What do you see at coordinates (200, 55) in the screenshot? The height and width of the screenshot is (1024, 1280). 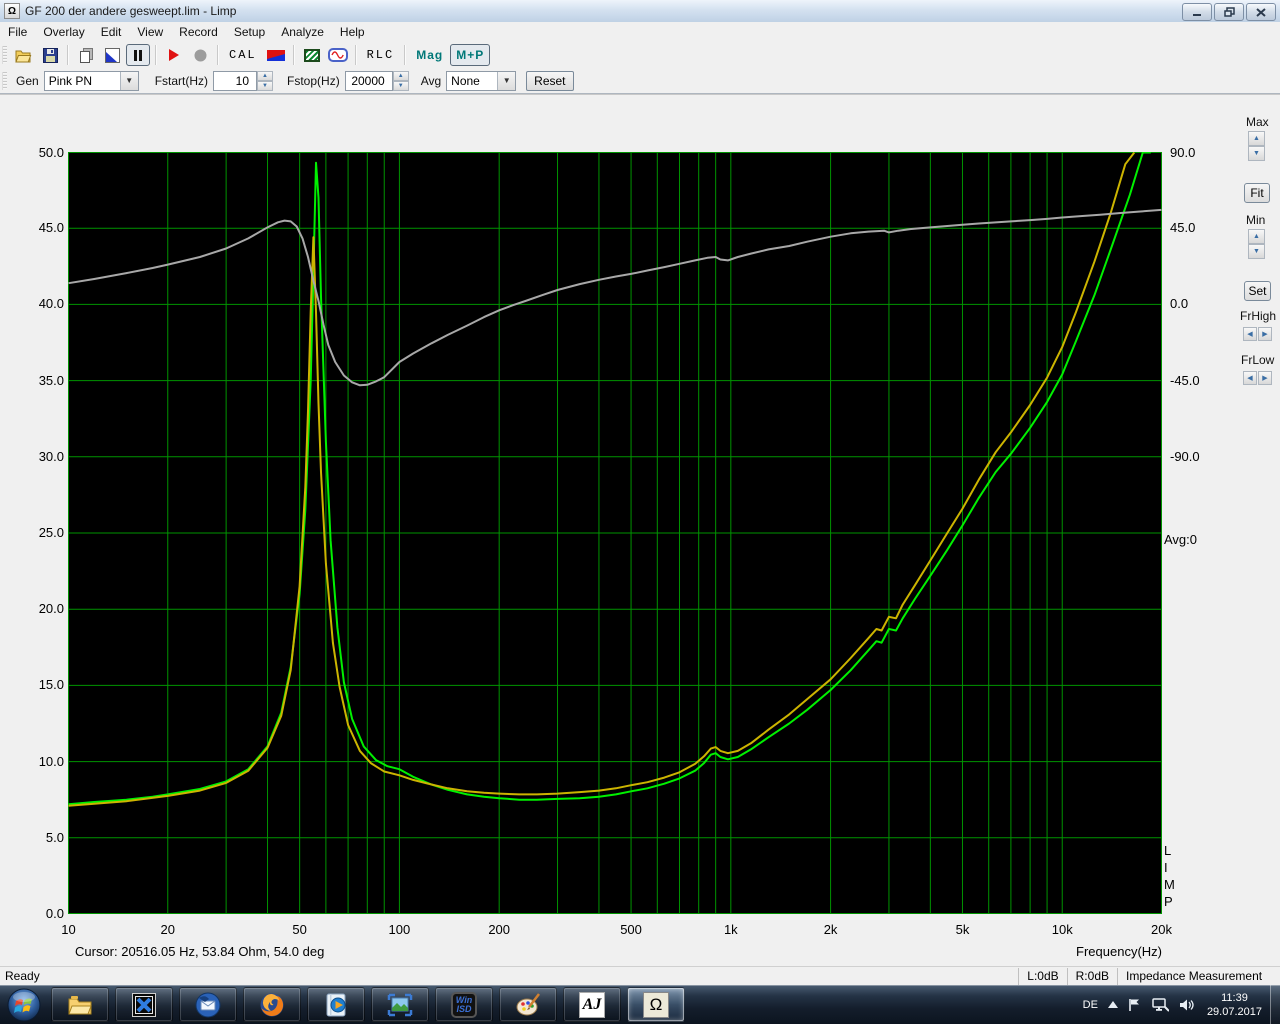 I see `record-button` at bounding box center [200, 55].